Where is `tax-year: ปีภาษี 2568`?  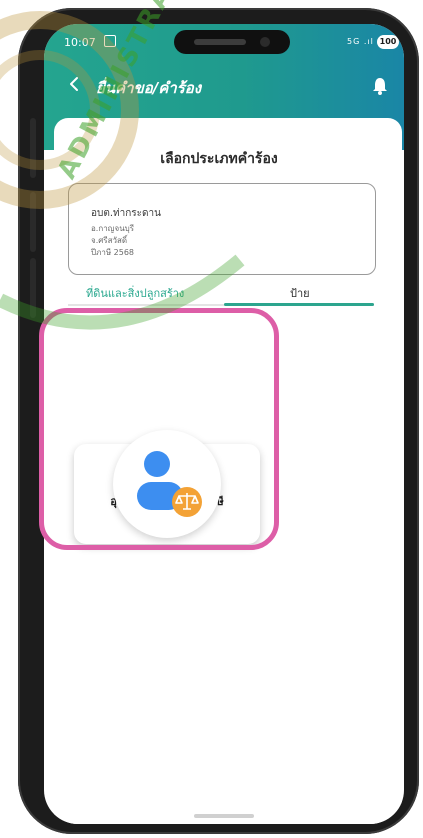
tax-year: ปีภาษี 2568 is located at coordinates (113, 252).